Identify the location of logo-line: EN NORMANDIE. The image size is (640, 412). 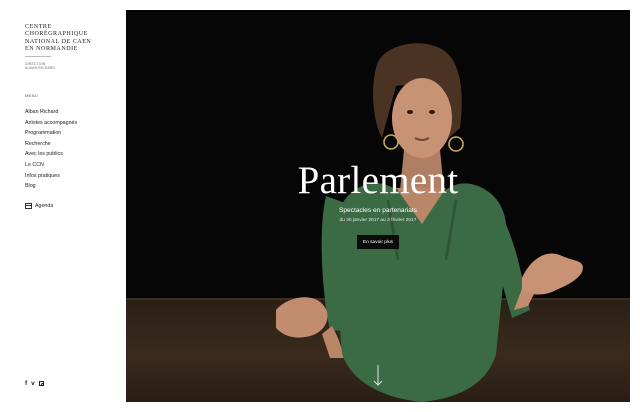
(51, 49).